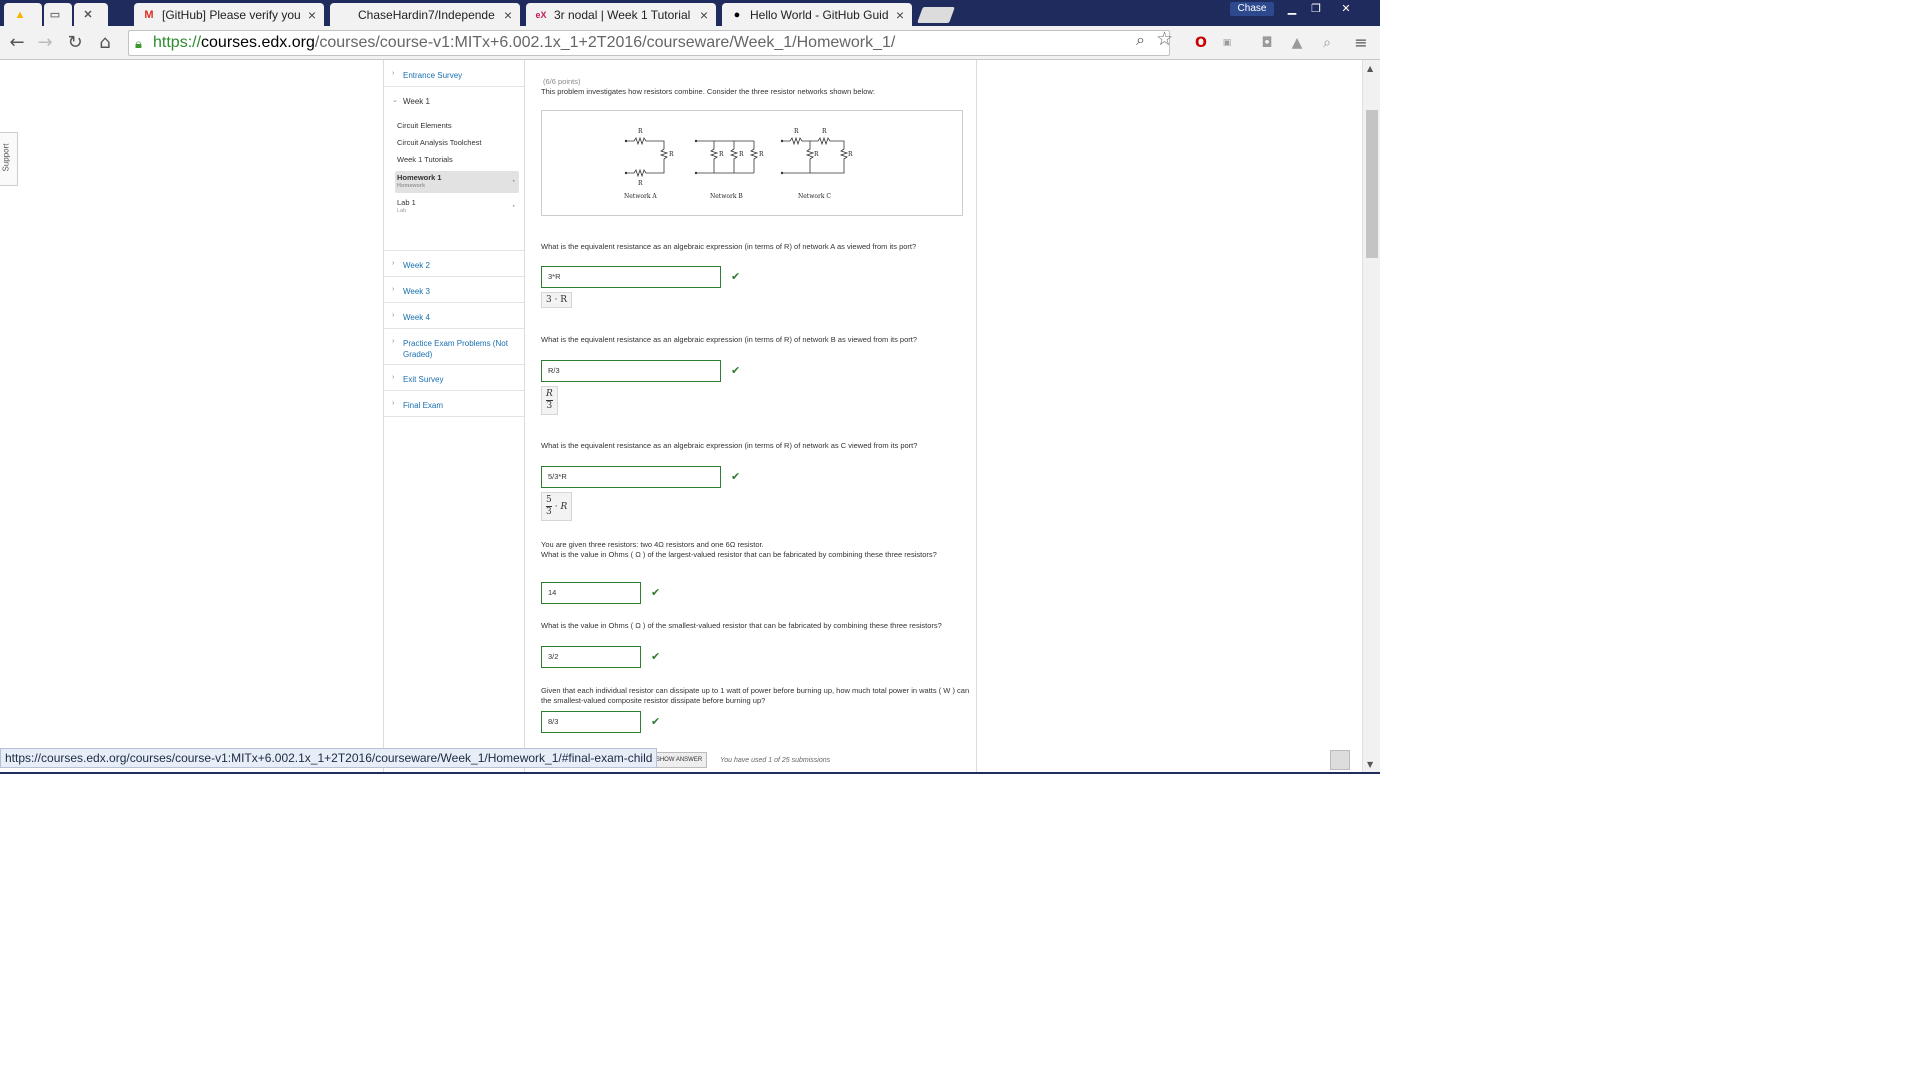  Describe the element at coordinates (1140, 40) in the screenshot. I see `search-icon: ⌕` at that location.